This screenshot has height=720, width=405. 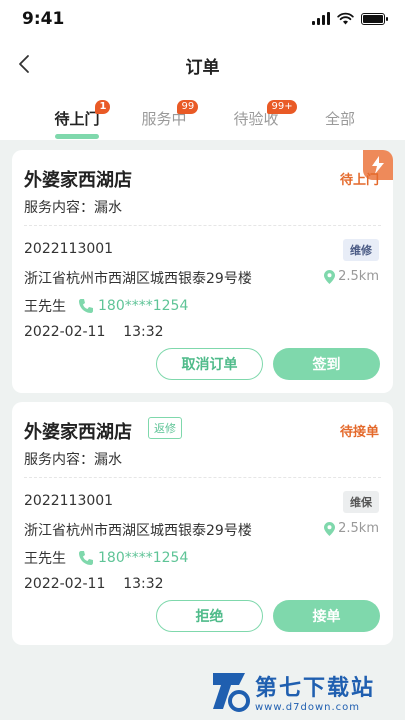 I want to click on status-time: 9:41, so click(x=43, y=19).